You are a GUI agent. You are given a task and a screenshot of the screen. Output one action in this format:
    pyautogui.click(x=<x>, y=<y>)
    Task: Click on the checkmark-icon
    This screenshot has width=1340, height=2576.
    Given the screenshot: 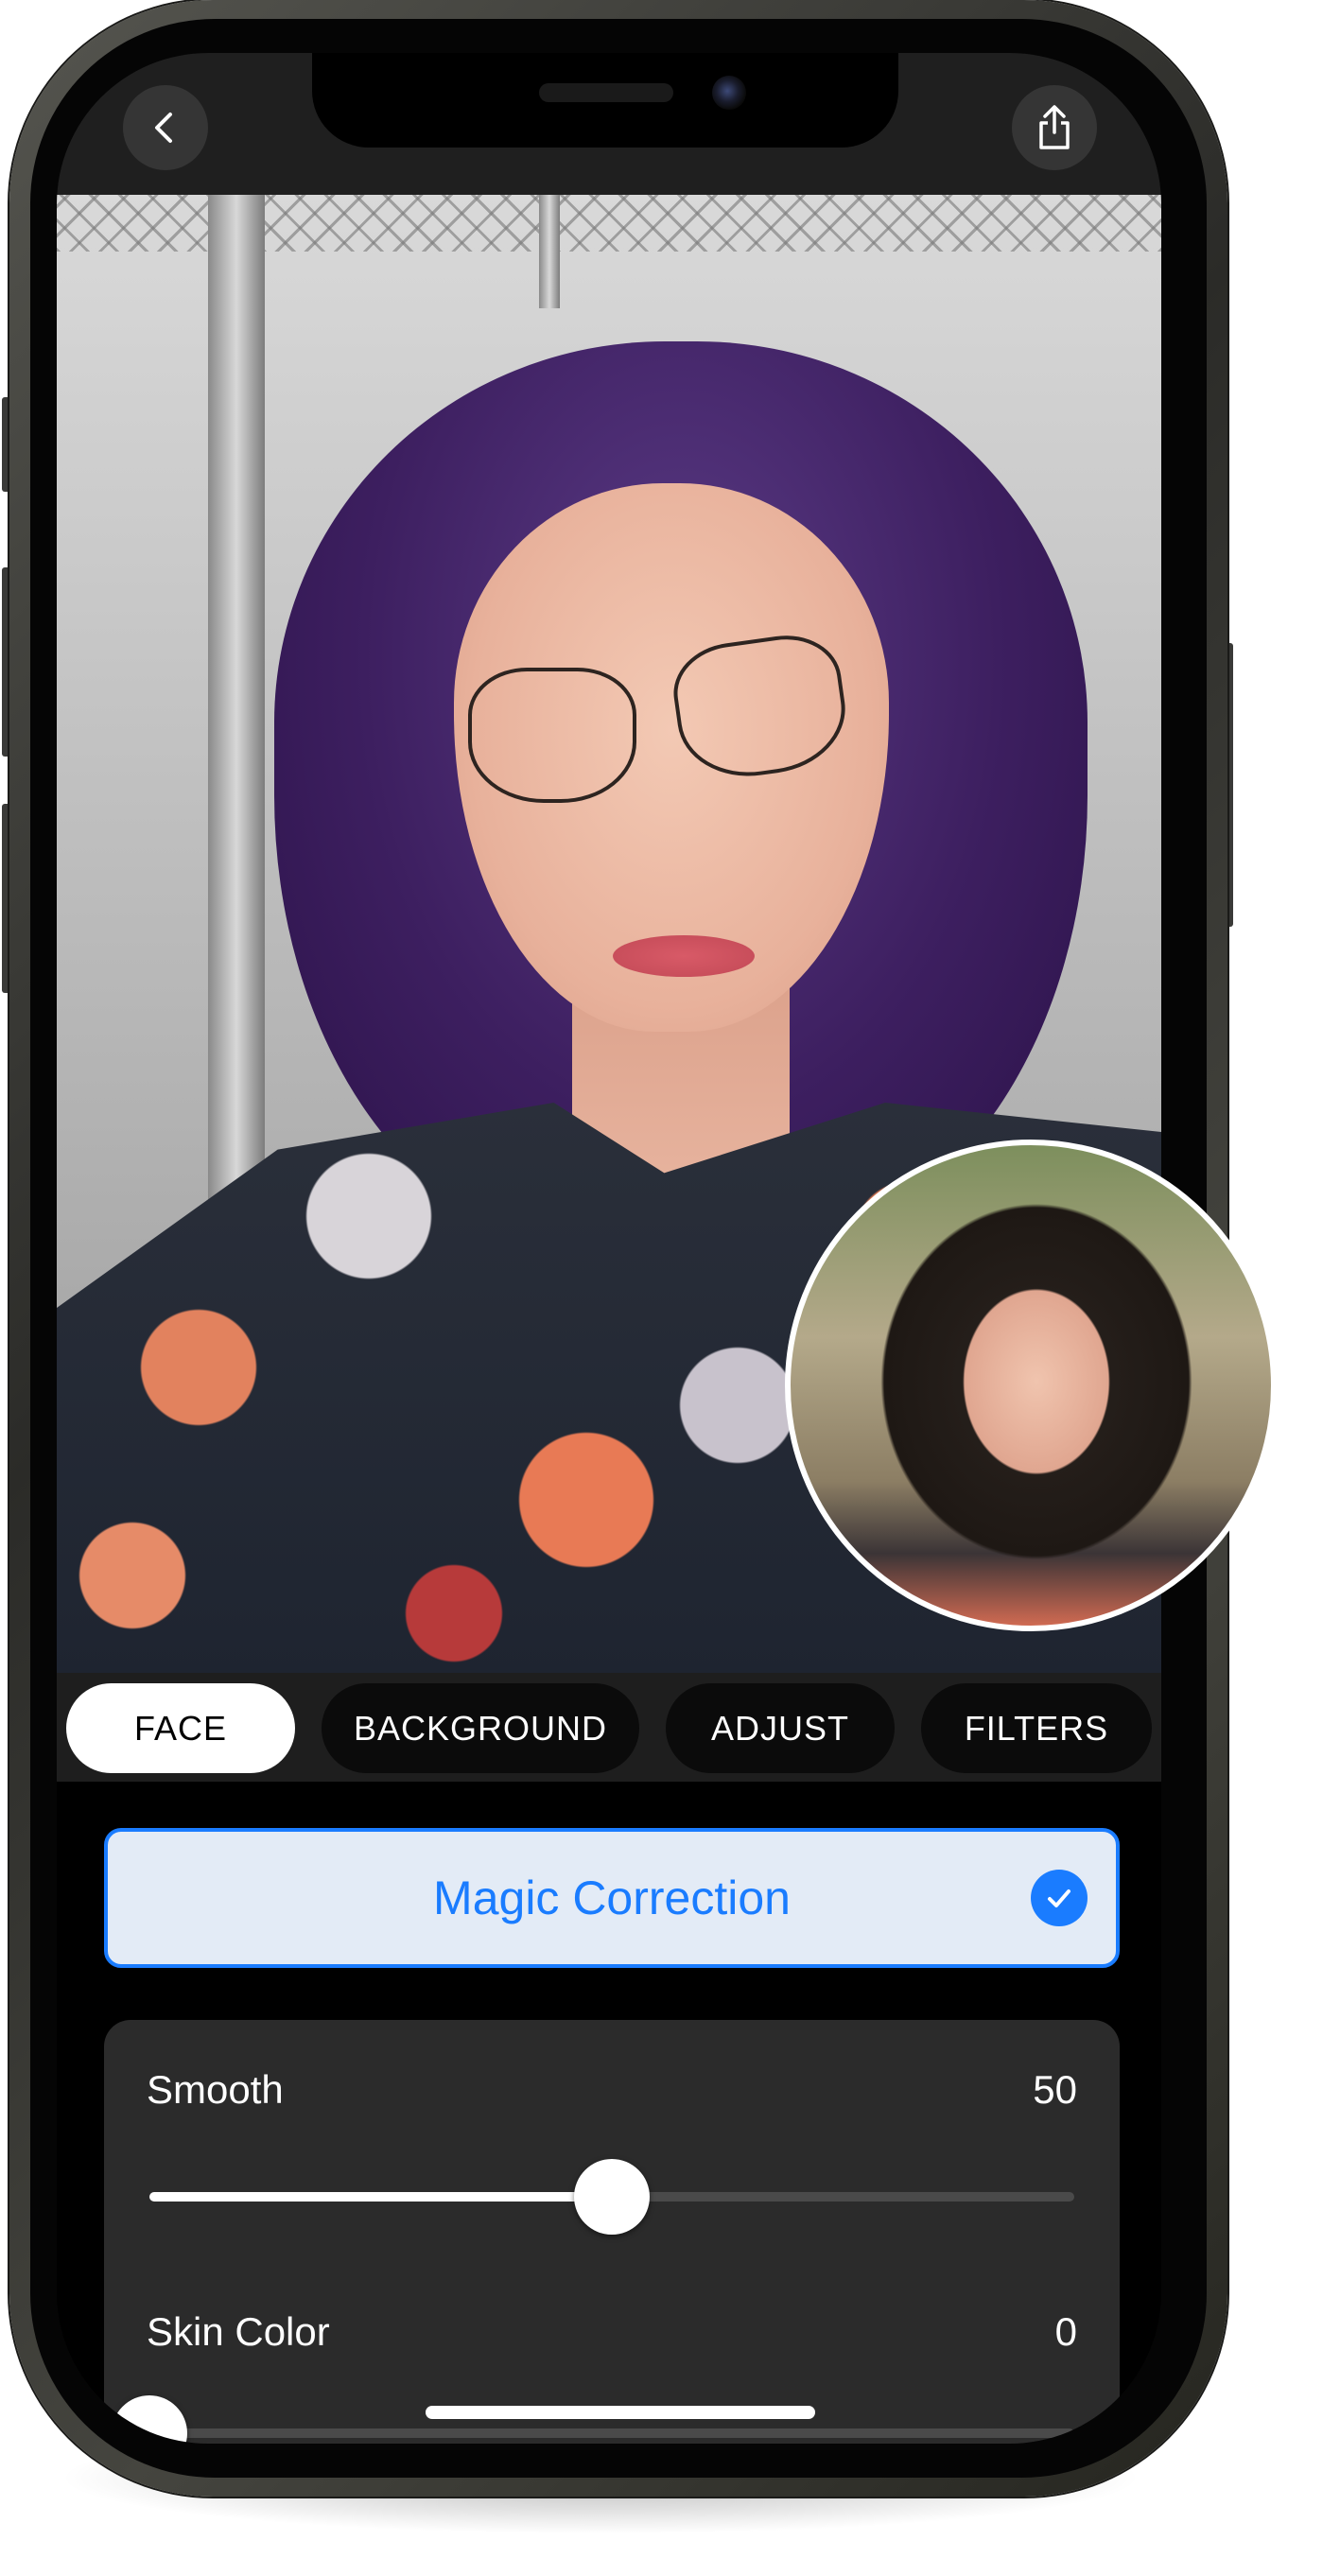 What is the action you would take?
    pyautogui.click(x=1059, y=1898)
    